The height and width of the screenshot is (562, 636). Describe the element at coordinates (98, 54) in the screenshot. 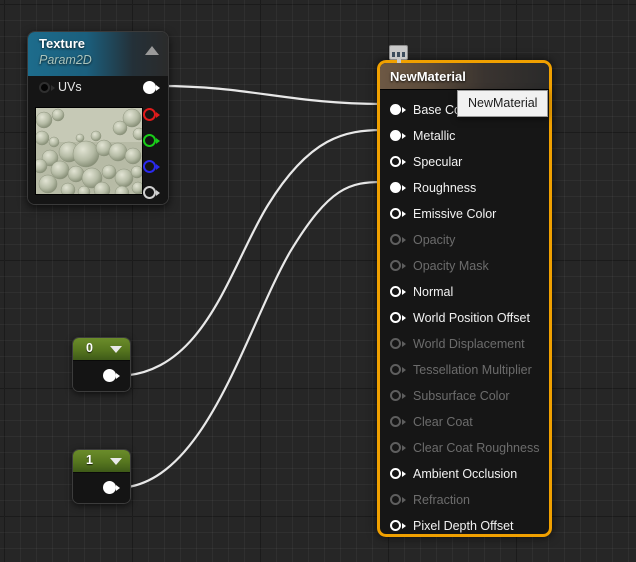

I see `texture-node-header: Texture Param2D` at that location.